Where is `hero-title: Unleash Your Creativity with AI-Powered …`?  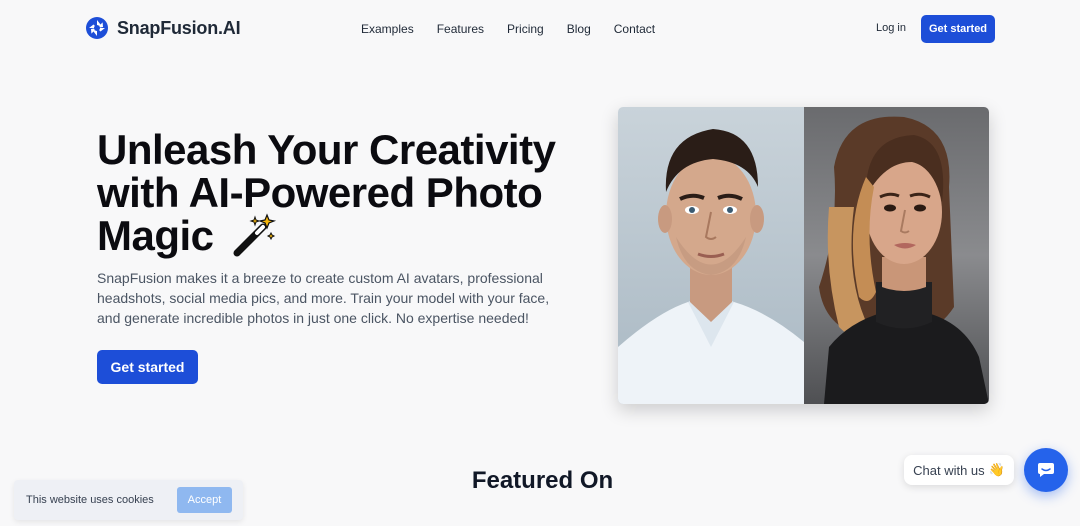
hero-title: Unleash Your Creativity with AI-Powered … is located at coordinates (347, 193).